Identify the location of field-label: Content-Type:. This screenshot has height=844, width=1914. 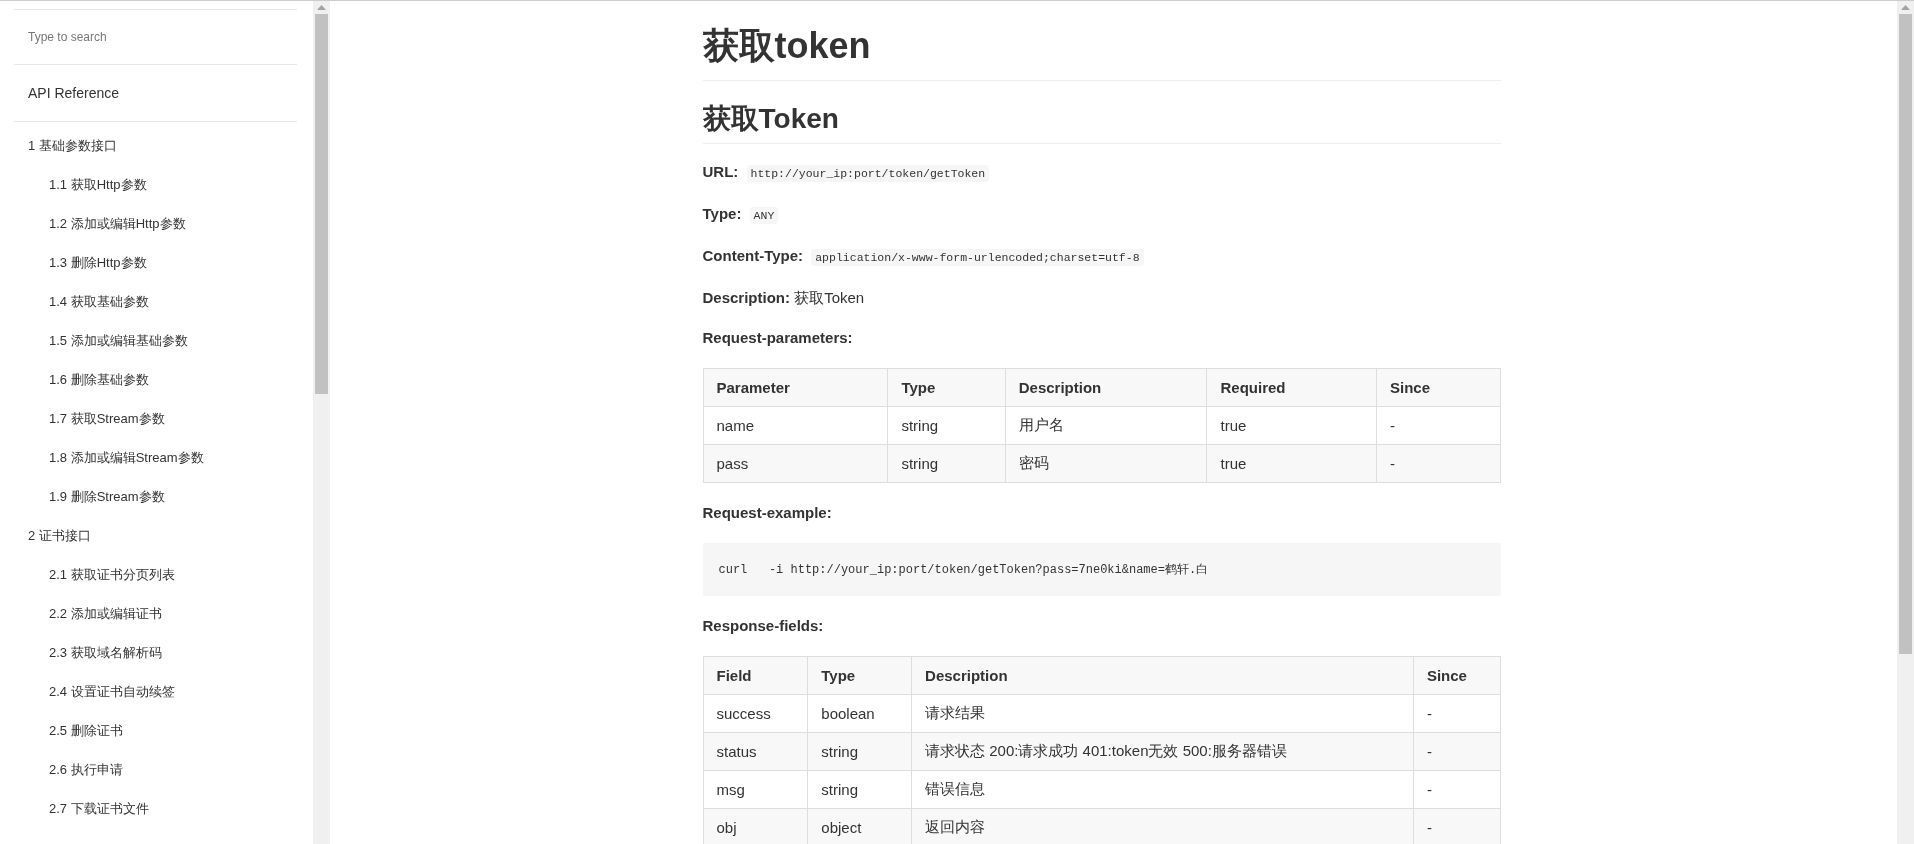
(753, 256).